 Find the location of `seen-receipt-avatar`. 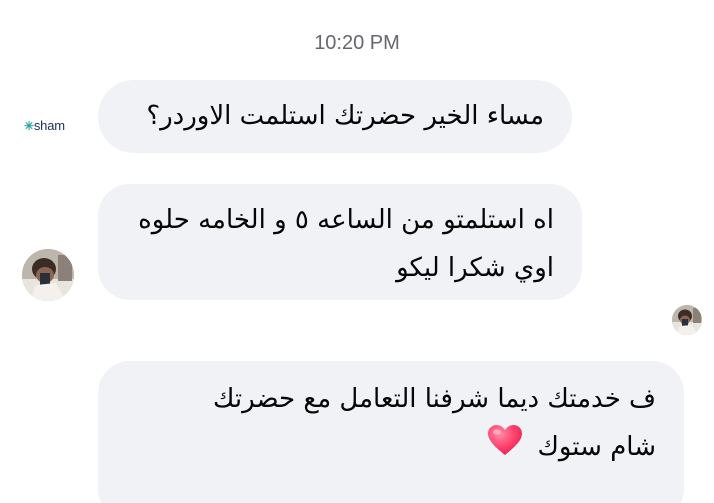

seen-receipt-avatar is located at coordinates (687, 320).